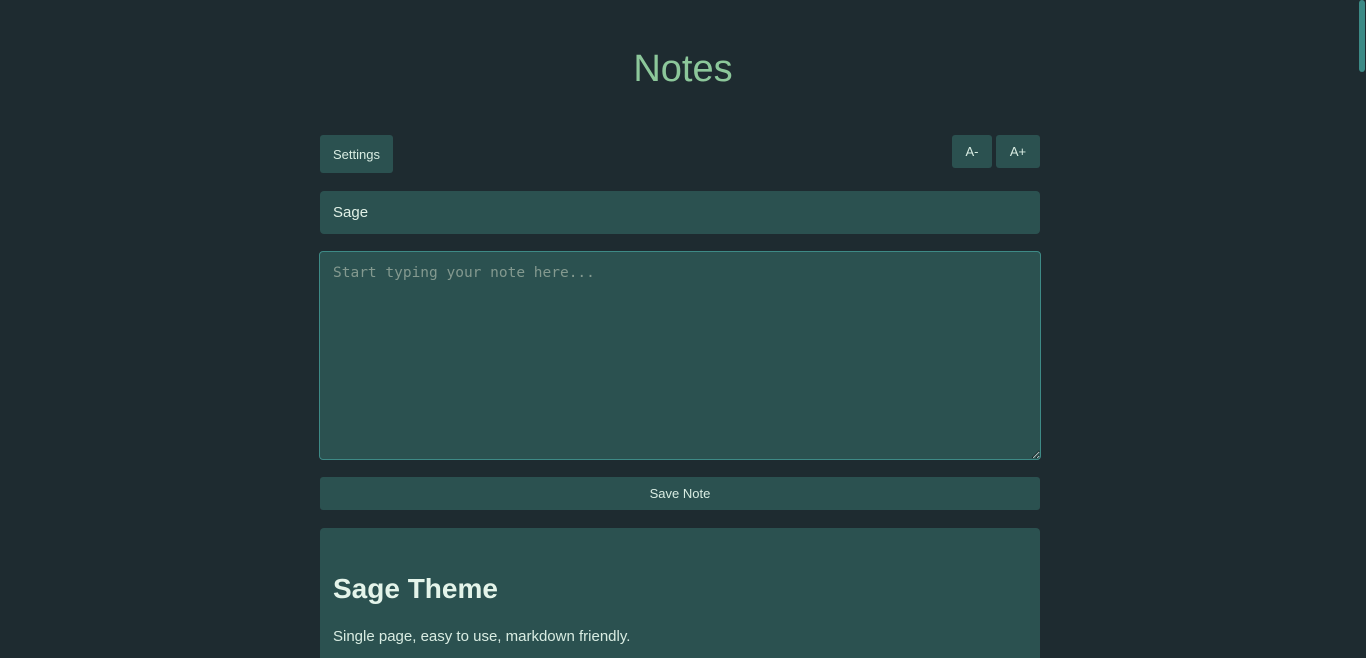 The width and height of the screenshot is (1366, 658). I want to click on page-title: Notes, so click(683, 69).